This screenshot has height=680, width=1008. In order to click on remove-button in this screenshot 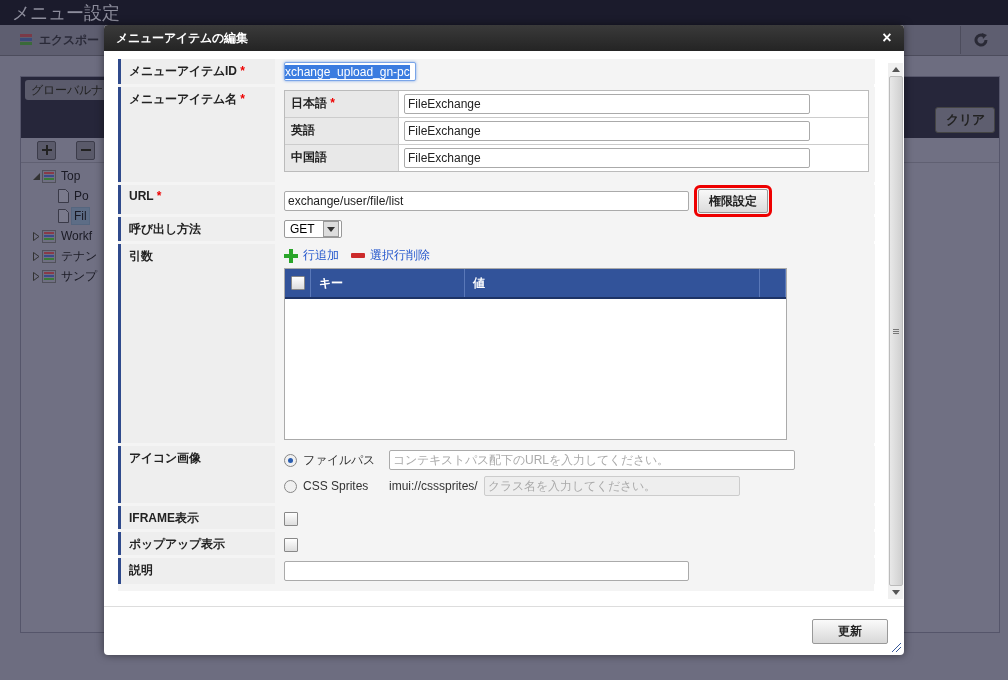, I will do `click(85, 150)`.